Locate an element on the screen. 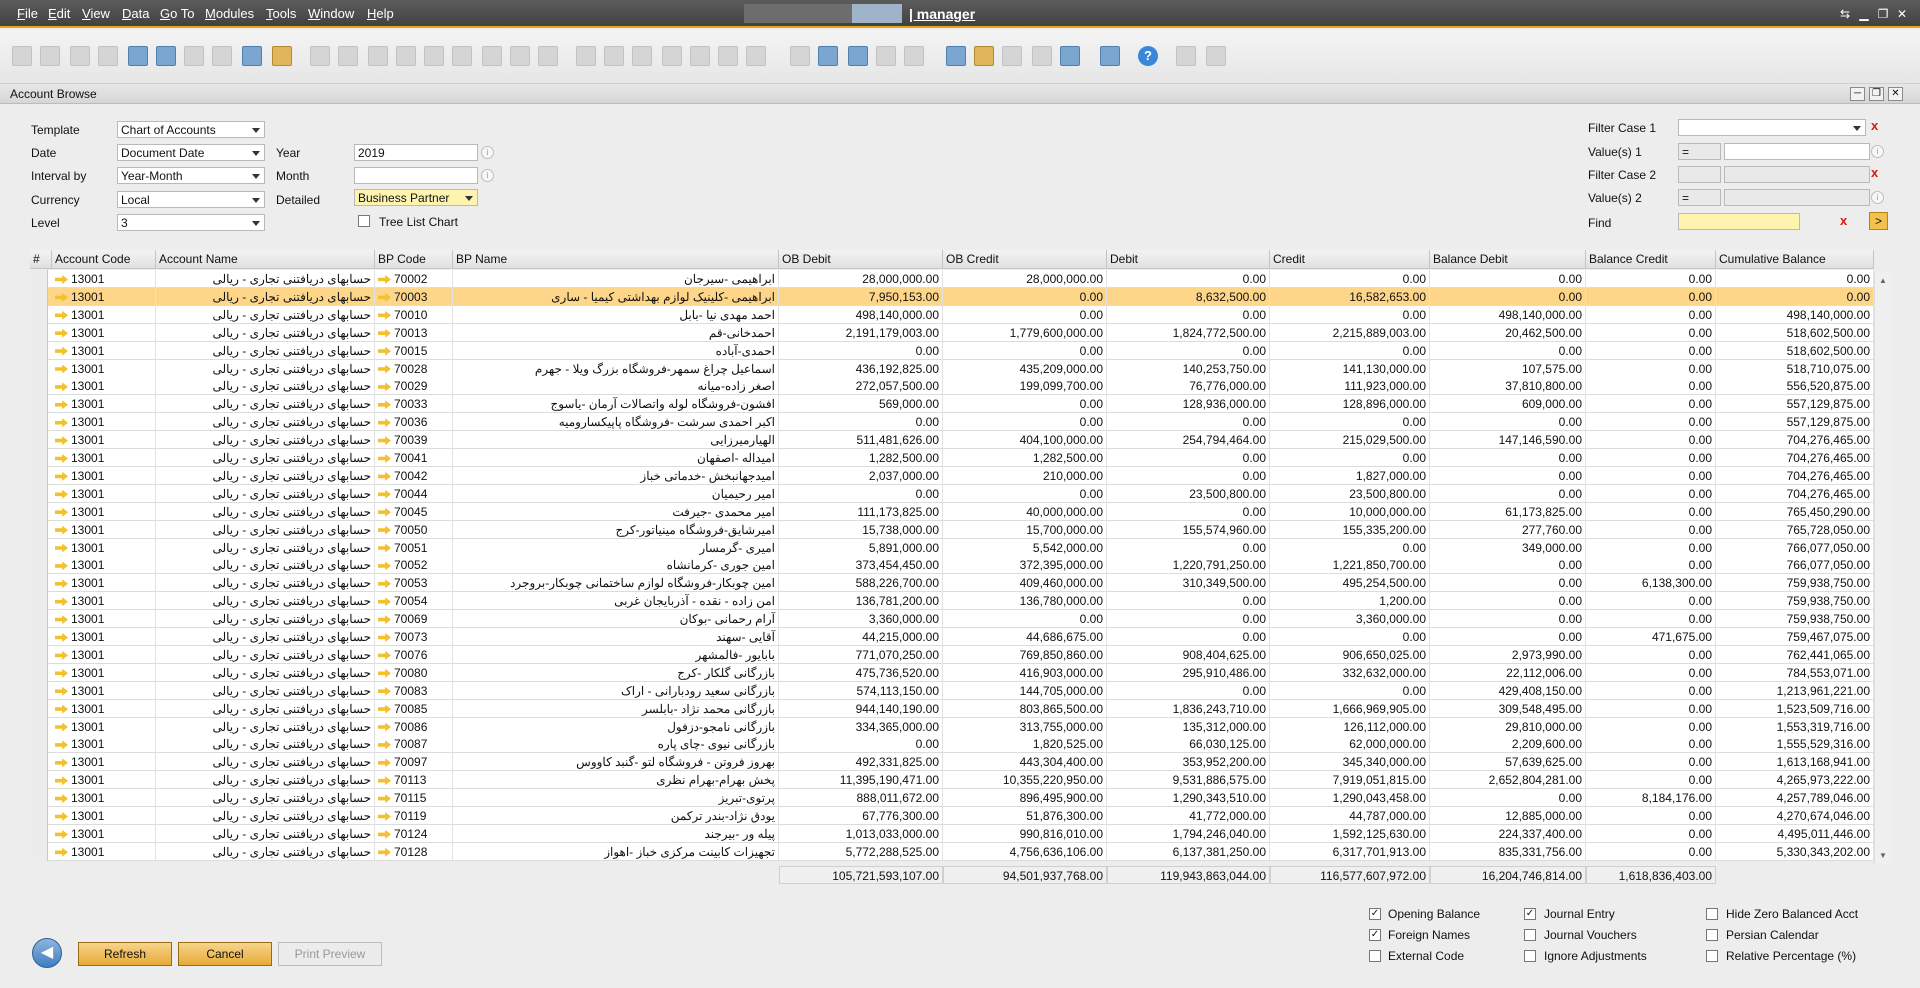 This screenshot has height=988, width=1920. year-lookup-icon: i is located at coordinates (487, 152).